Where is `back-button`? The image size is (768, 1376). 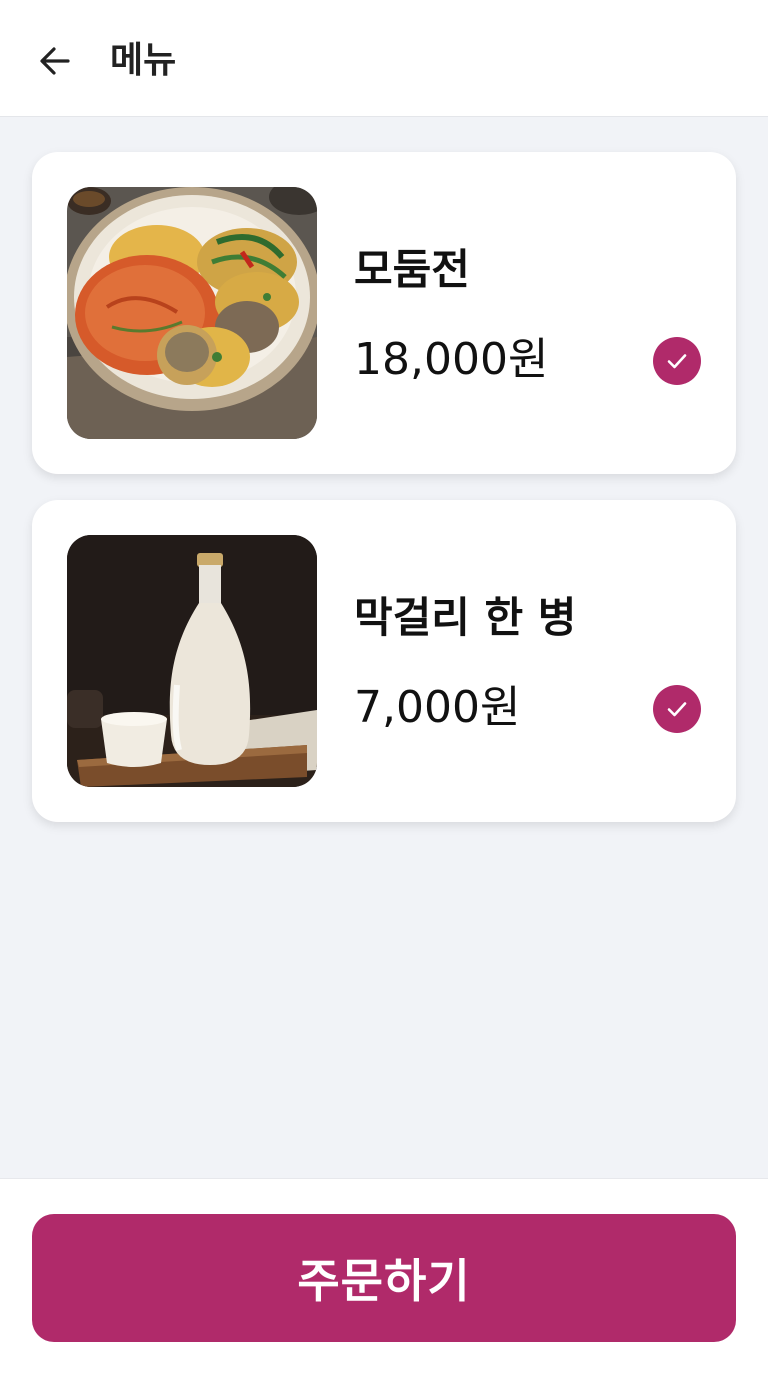
back-button is located at coordinates (55, 61).